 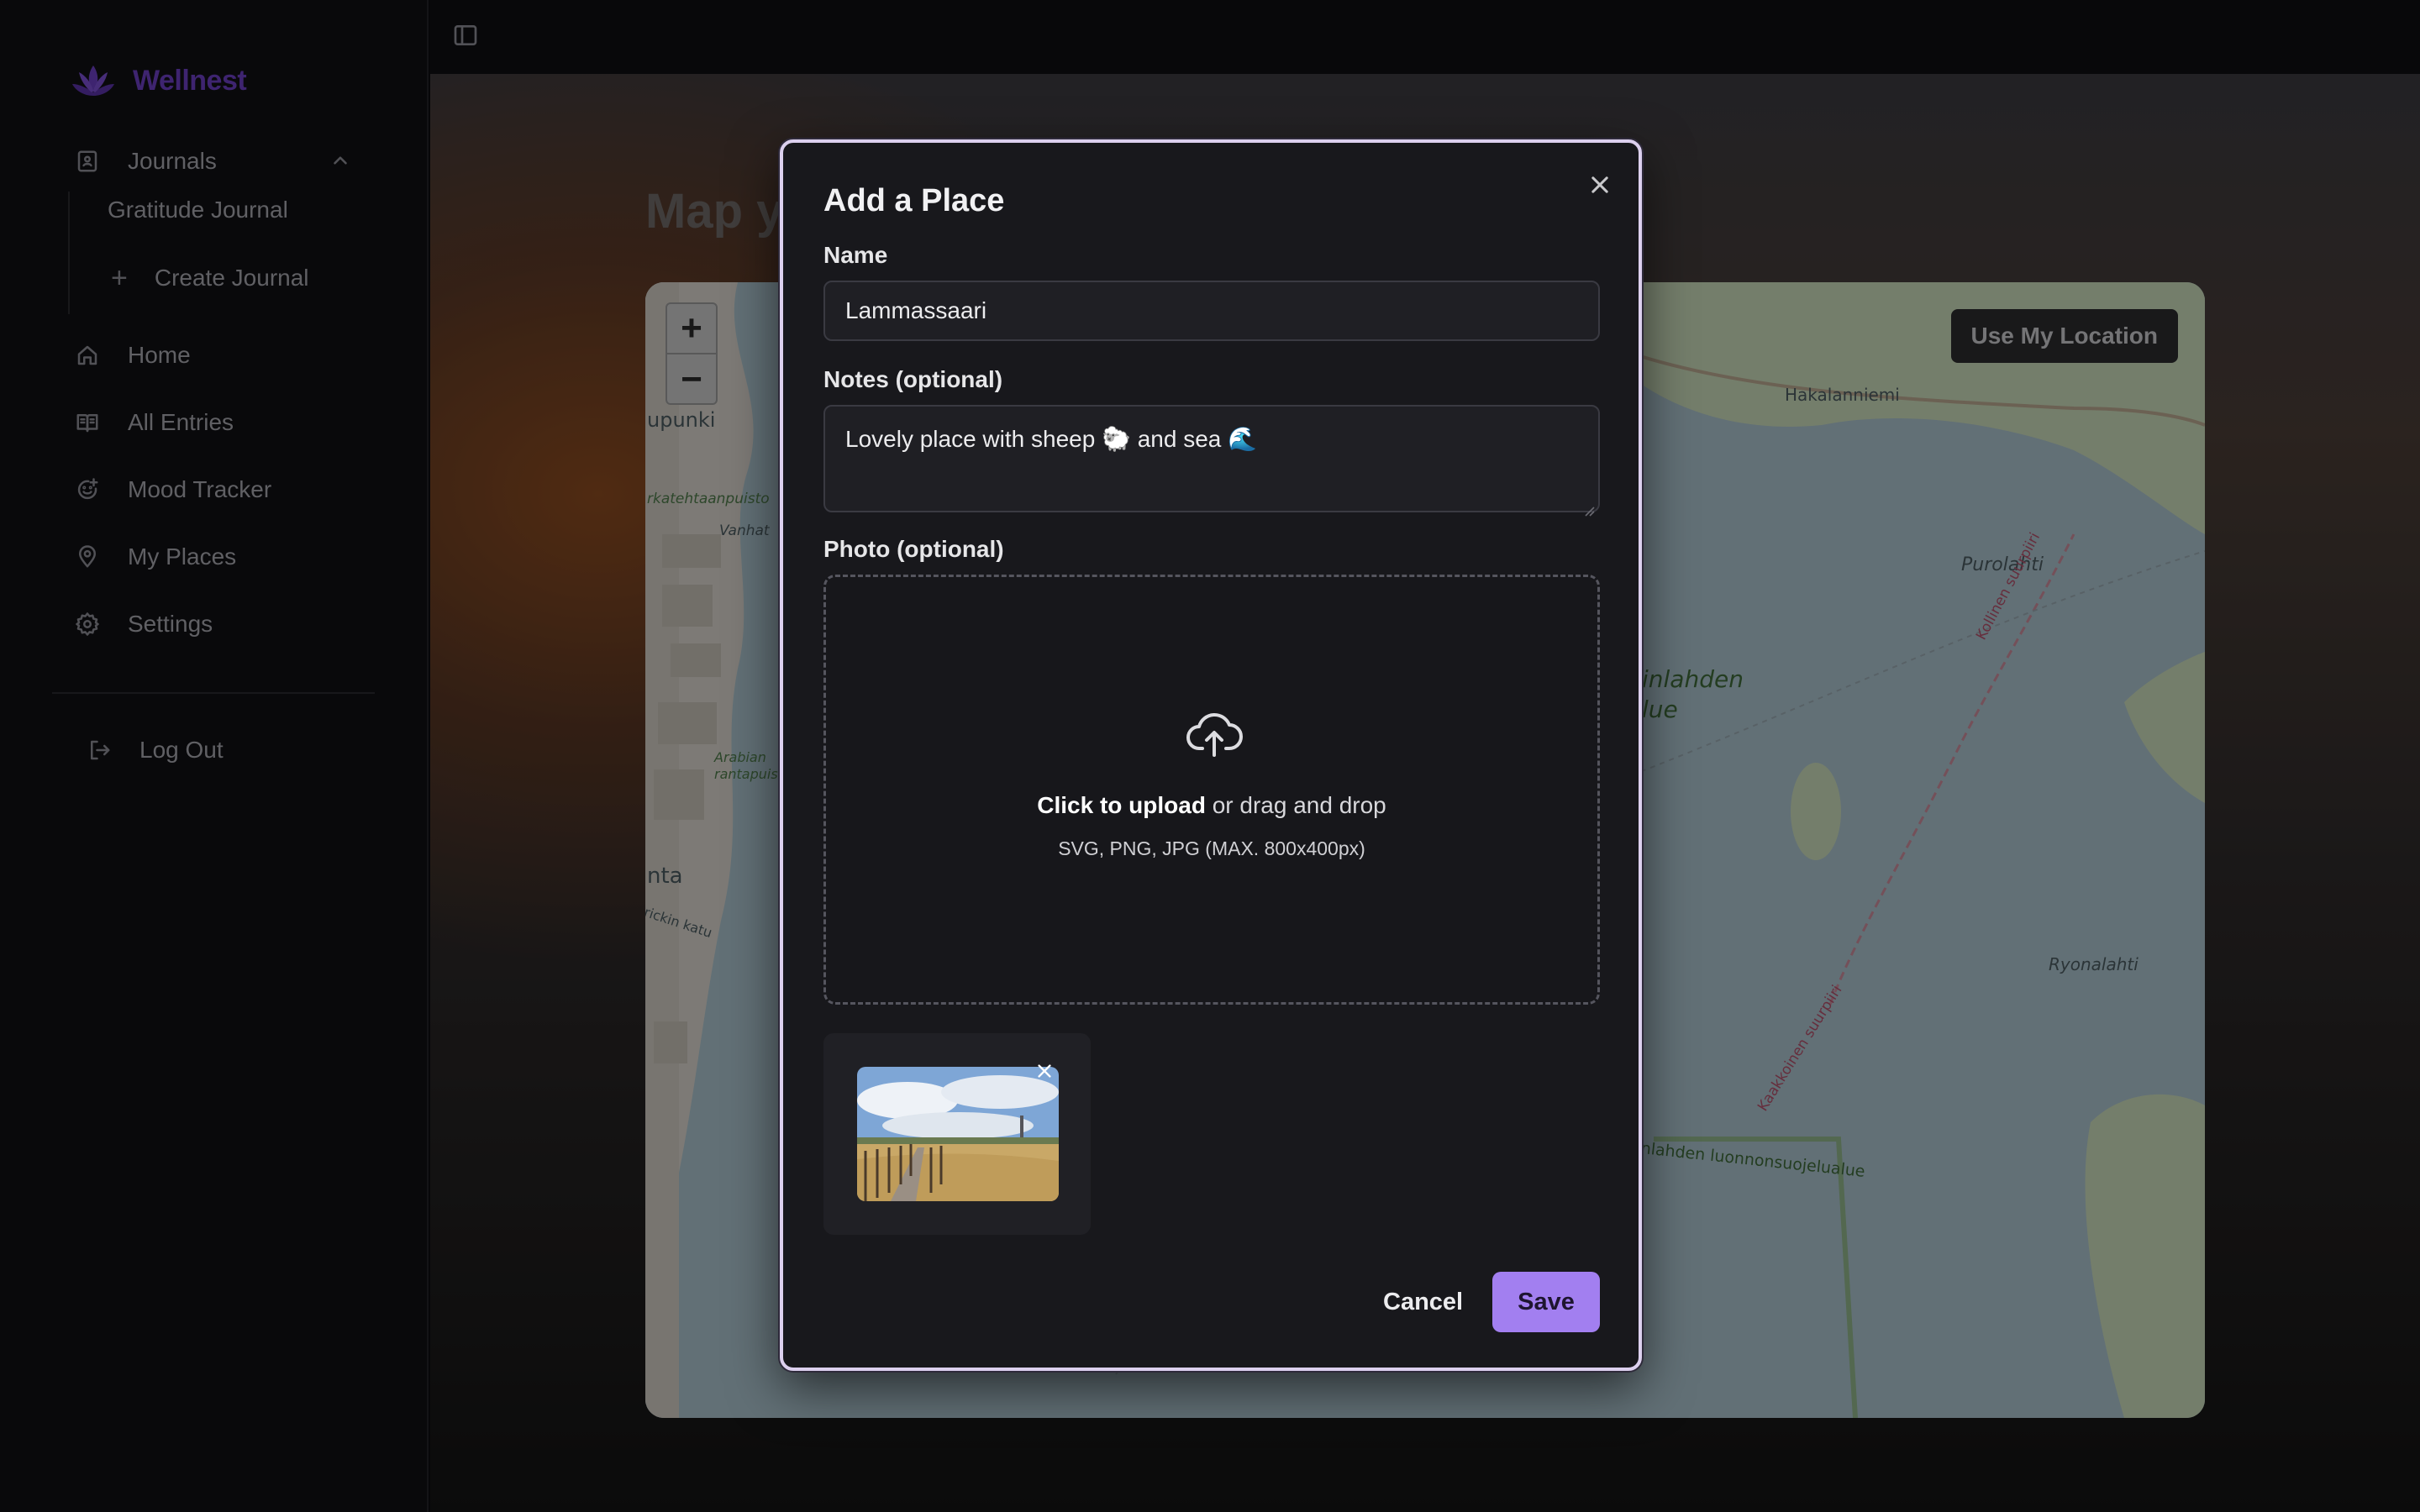 I want to click on upload-instructions: Click to upload or drag and drop, so click(x=1211, y=805).